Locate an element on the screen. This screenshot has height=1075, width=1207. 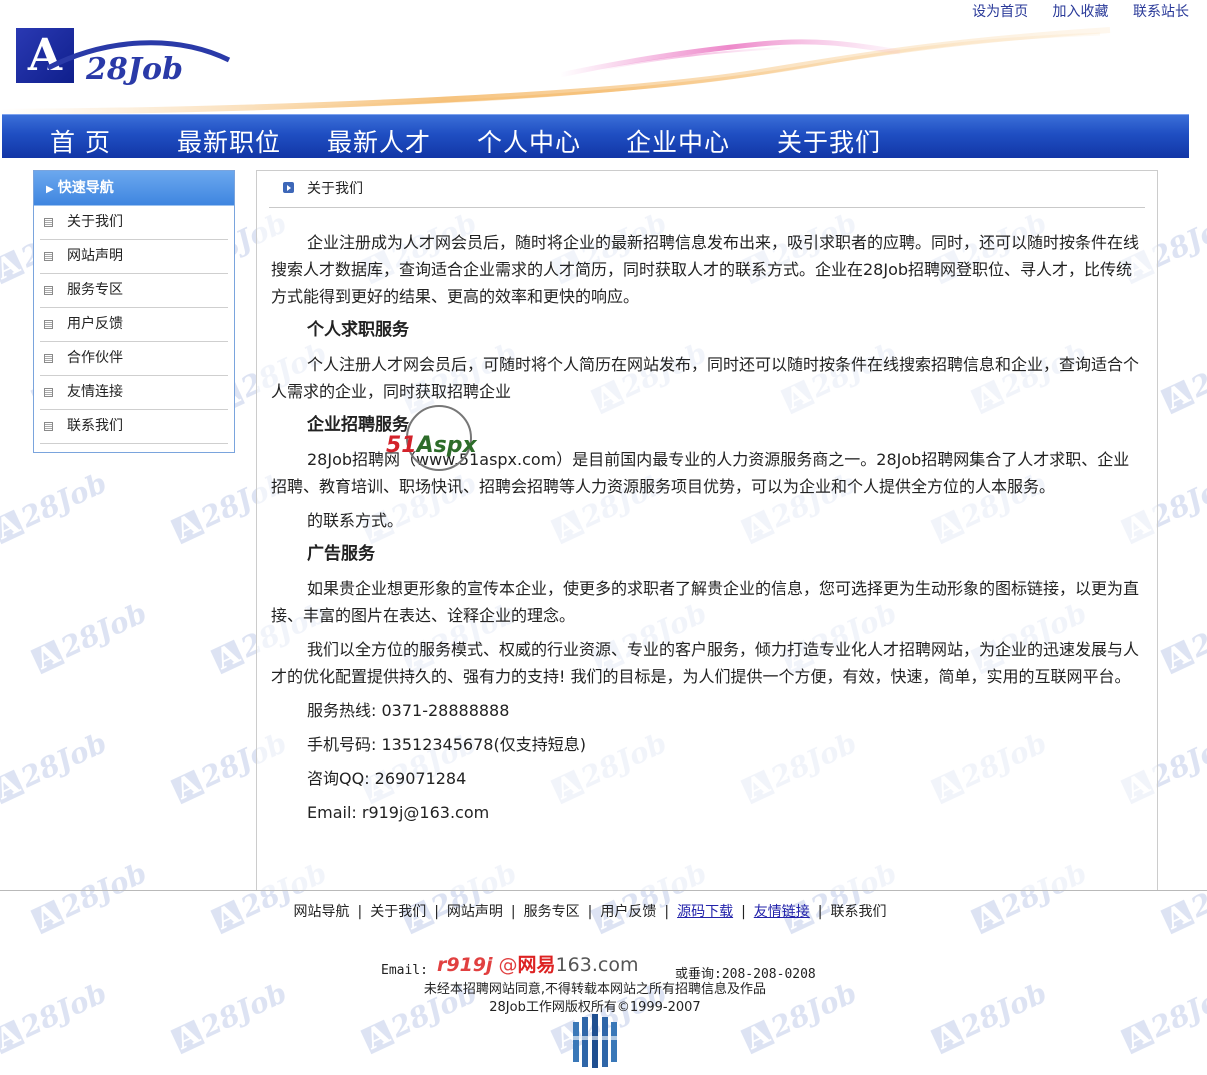
footer-notice: 未经本招聘网站同意,不得转载本网站之所有招聘信息及作品 is located at coordinates (595, 989).